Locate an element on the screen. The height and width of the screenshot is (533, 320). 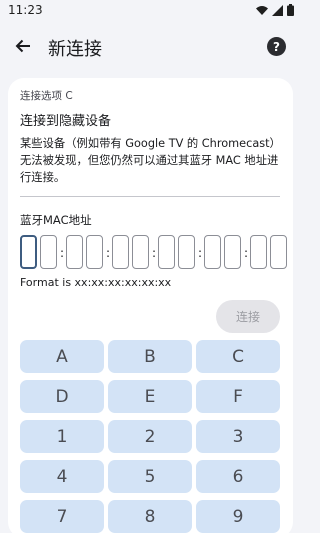
key-8: 8 is located at coordinates (150, 516).